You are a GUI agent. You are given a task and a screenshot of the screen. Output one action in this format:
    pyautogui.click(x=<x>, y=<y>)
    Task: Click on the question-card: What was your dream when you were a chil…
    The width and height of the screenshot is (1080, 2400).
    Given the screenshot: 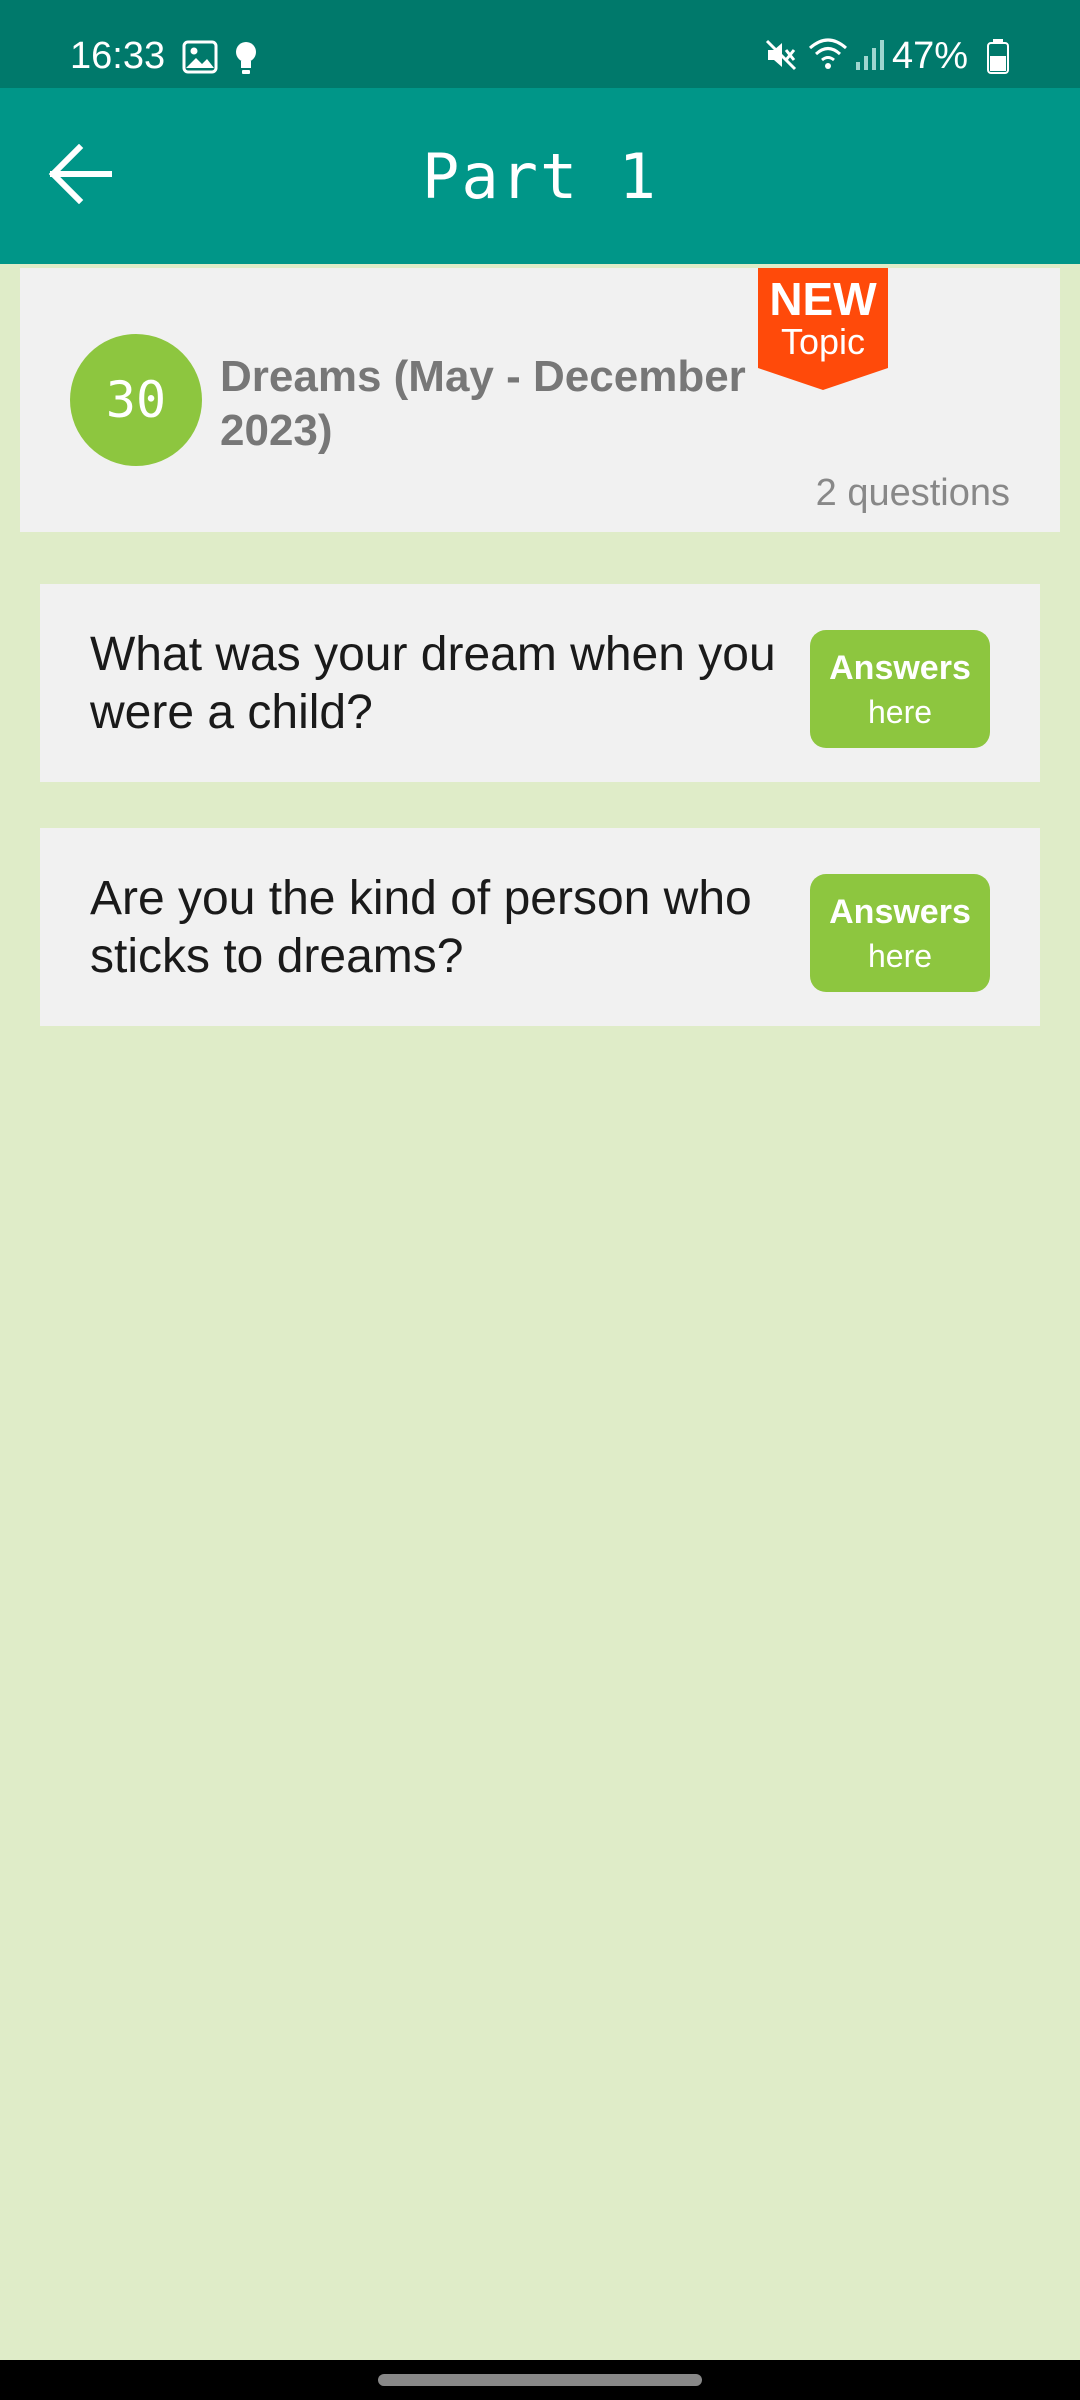 What is the action you would take?
    pyautogui.click(x=540, y=683)
    